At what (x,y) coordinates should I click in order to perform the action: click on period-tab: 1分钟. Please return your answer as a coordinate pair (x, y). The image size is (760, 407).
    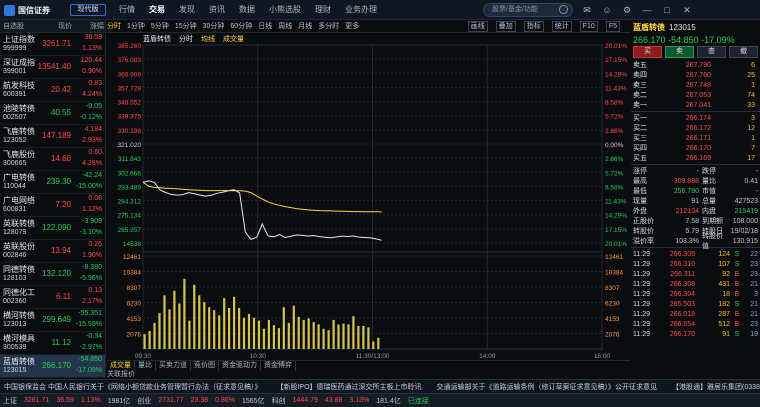
    Looking at the image, I should click on (136, 26).